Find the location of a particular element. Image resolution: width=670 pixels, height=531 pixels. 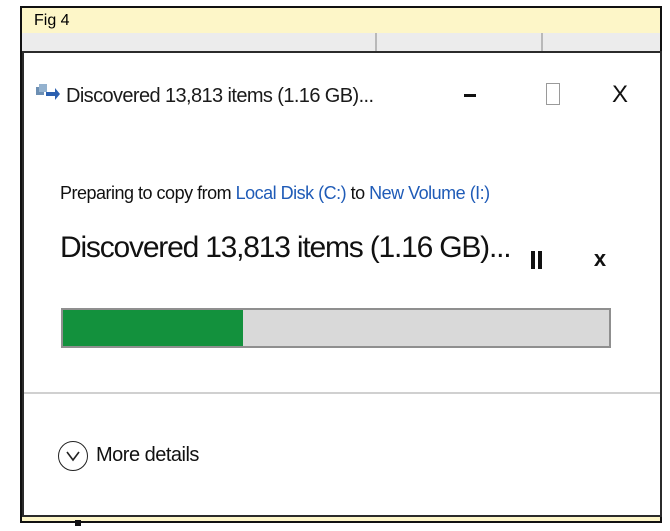

copy-middle: to is located at coordinates (358, 193).